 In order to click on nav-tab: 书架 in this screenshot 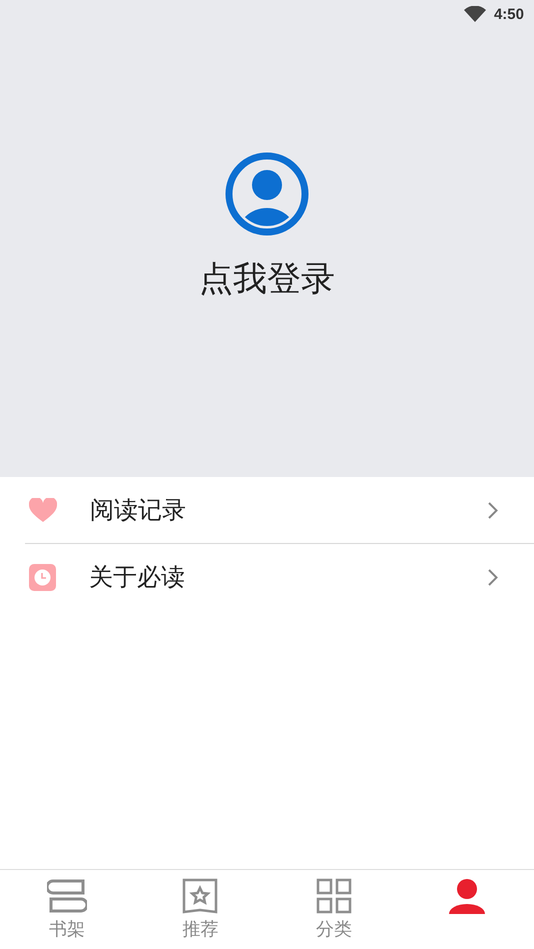, I will do `click(67, 909)`.